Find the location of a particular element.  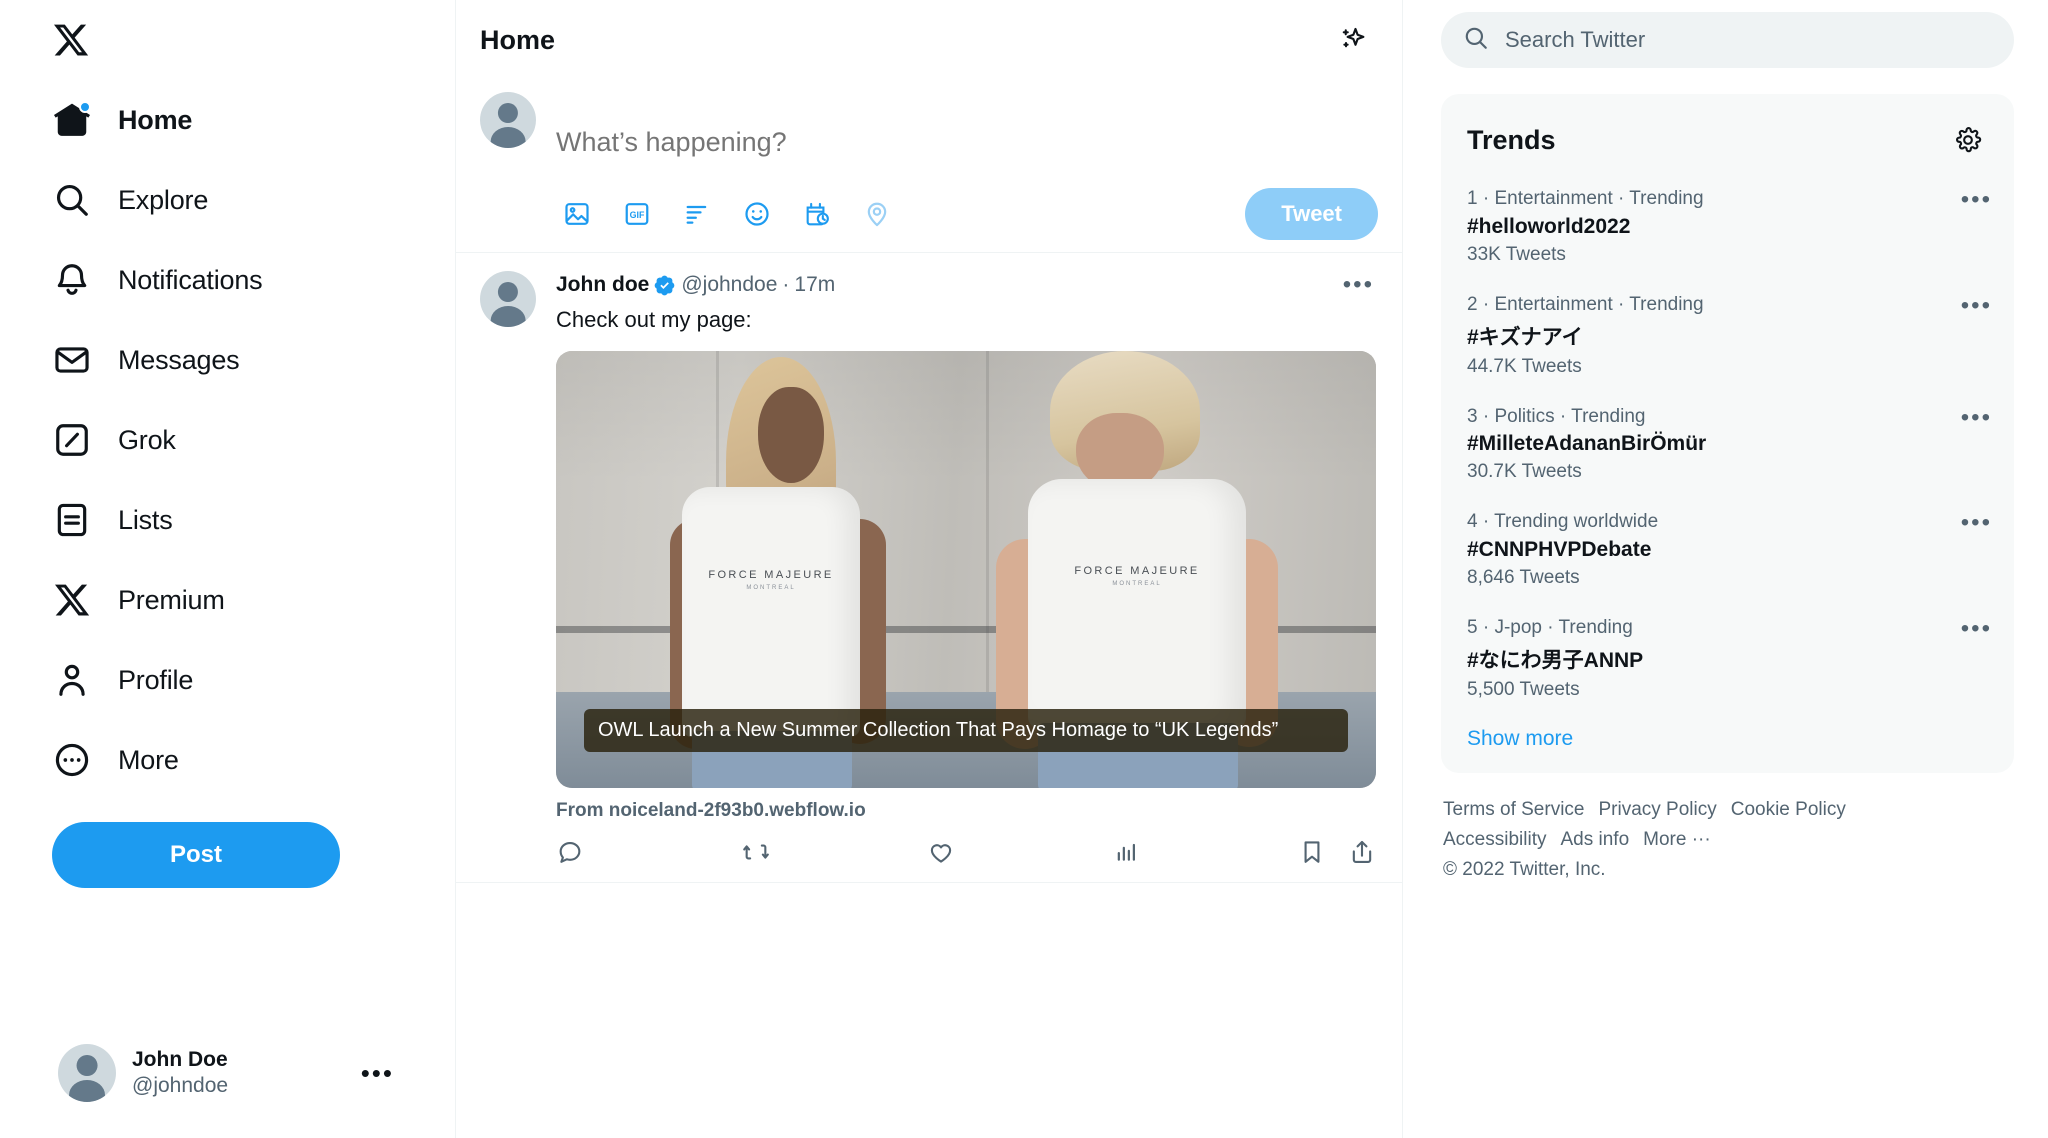

footer-link-ads-info: Ads info is located at coordinates (1594, 840).